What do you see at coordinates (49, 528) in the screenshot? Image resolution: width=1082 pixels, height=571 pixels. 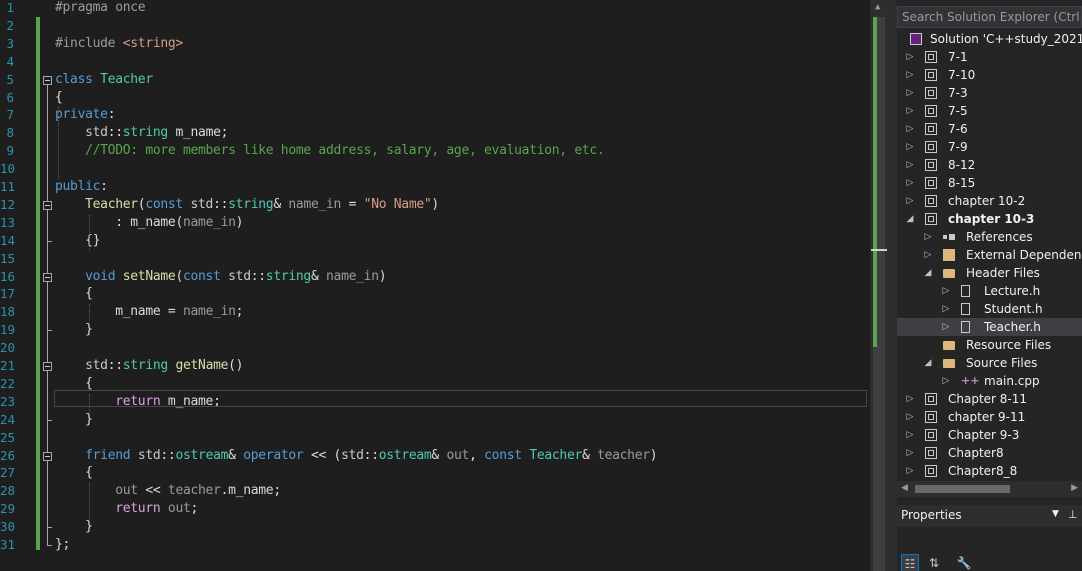 I see `outline-end` at bounding box center [49, 528].